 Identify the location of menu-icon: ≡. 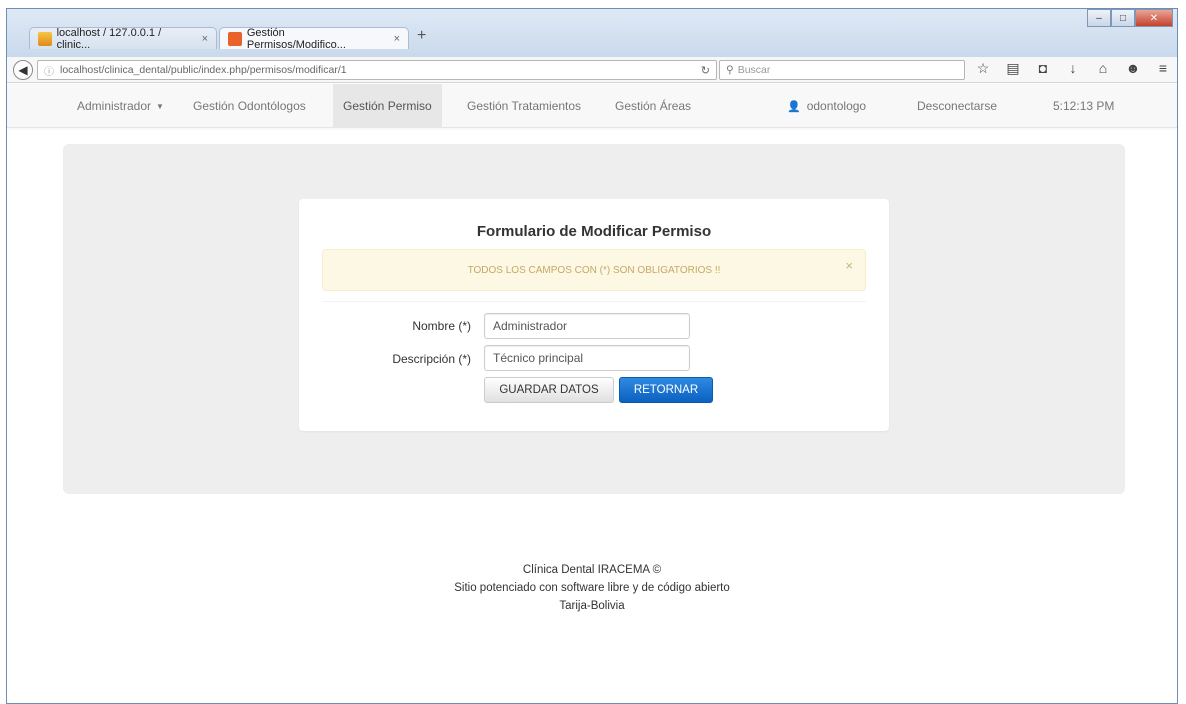
(1163, 68).